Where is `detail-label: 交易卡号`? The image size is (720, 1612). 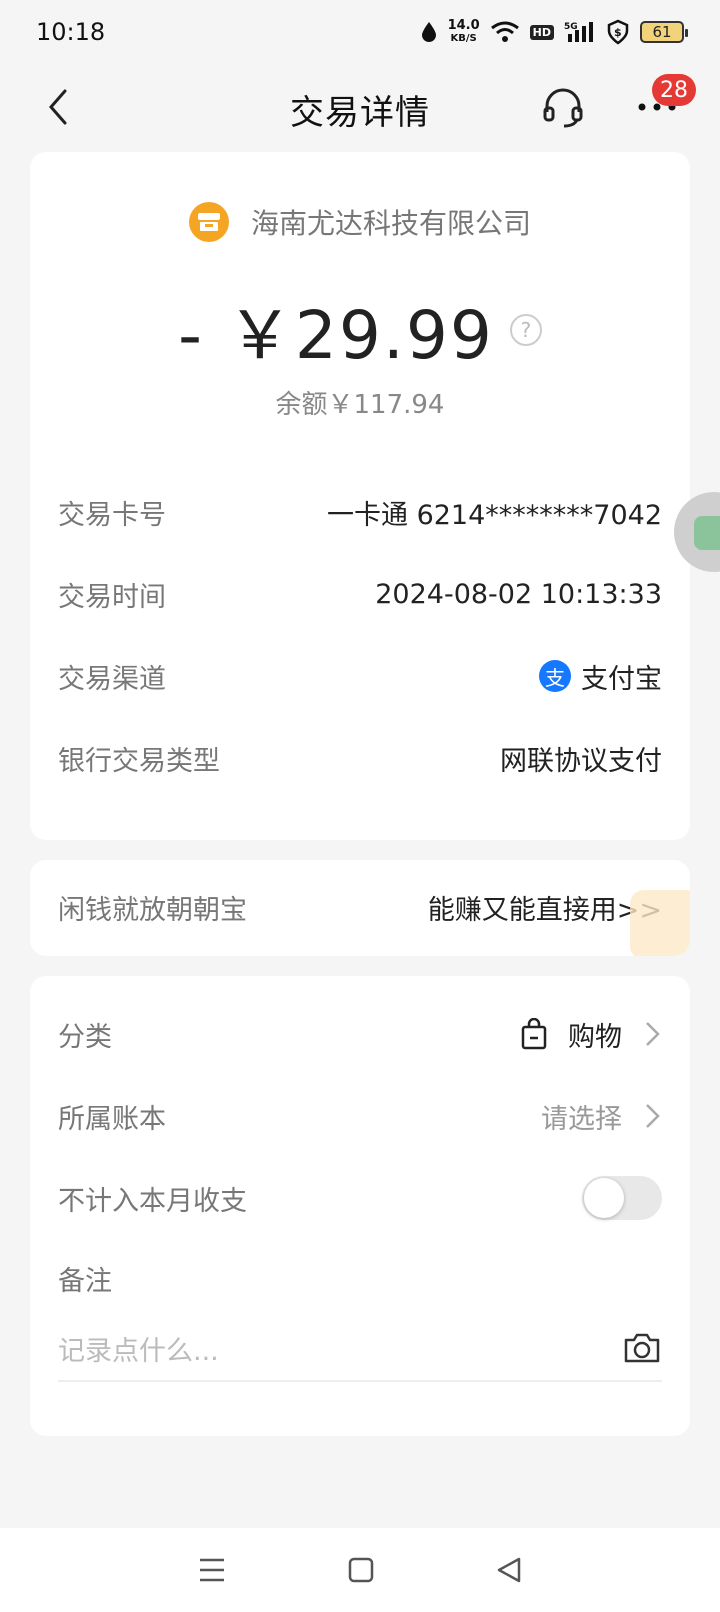
detail-label: 交易卡号 is located at coordinates (112, 515).